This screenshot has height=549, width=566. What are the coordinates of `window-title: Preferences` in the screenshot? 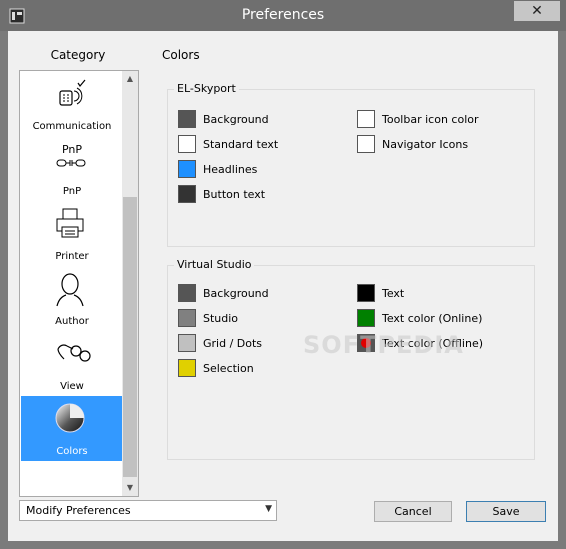 It's located at (283, 15).